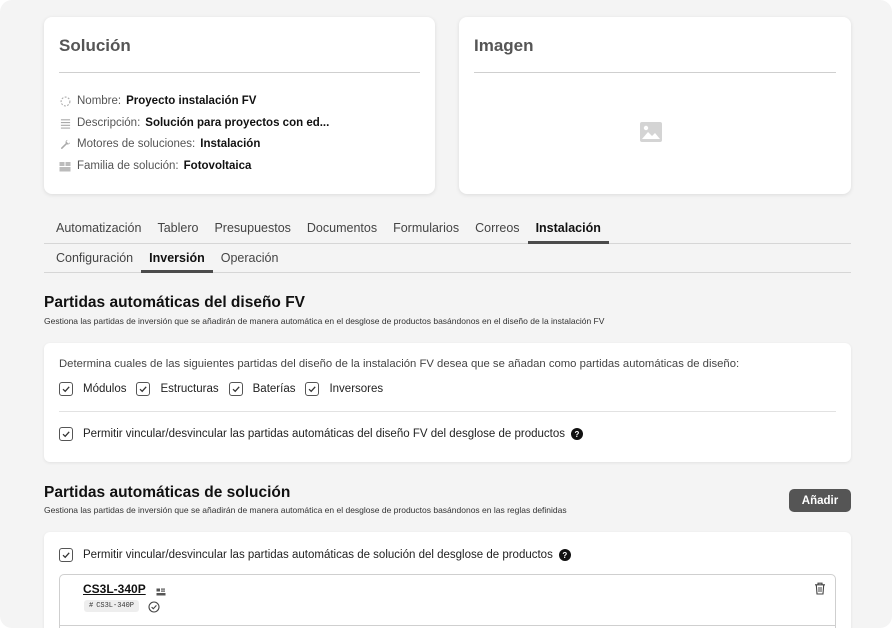 This screenshot has width=892, height=628. I want to click on option-estructuras: Estructuras, so click(177, 389).